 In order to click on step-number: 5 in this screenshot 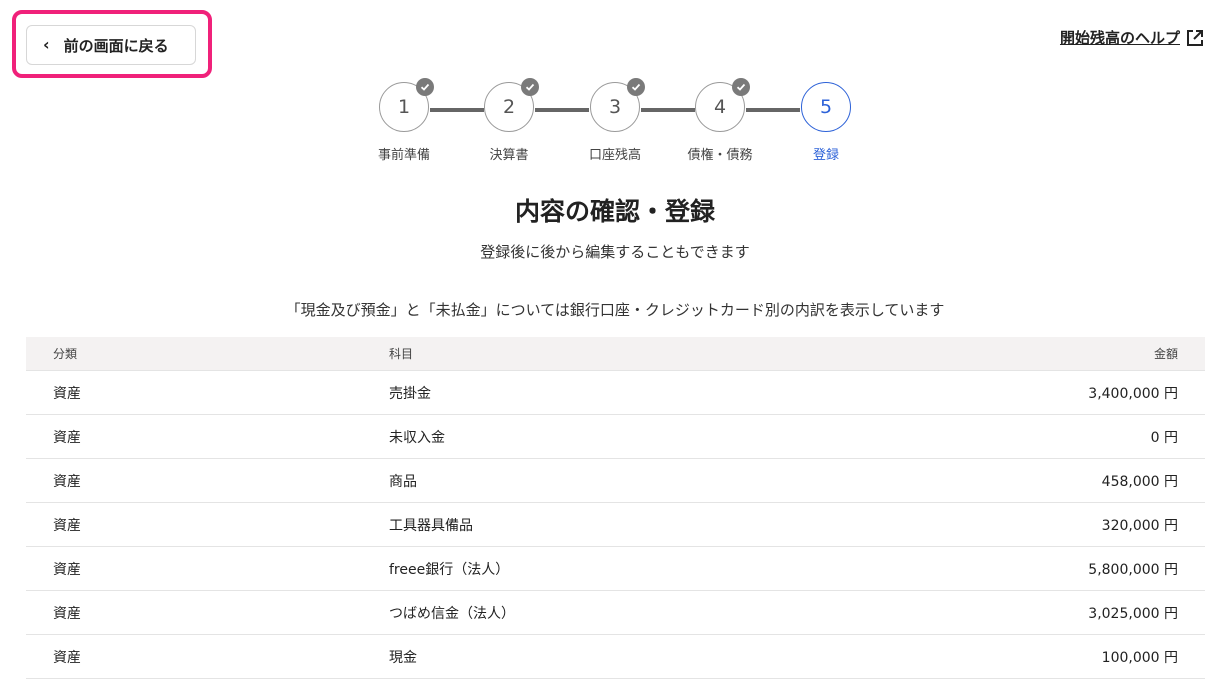, I will do `click(826, 107)`.